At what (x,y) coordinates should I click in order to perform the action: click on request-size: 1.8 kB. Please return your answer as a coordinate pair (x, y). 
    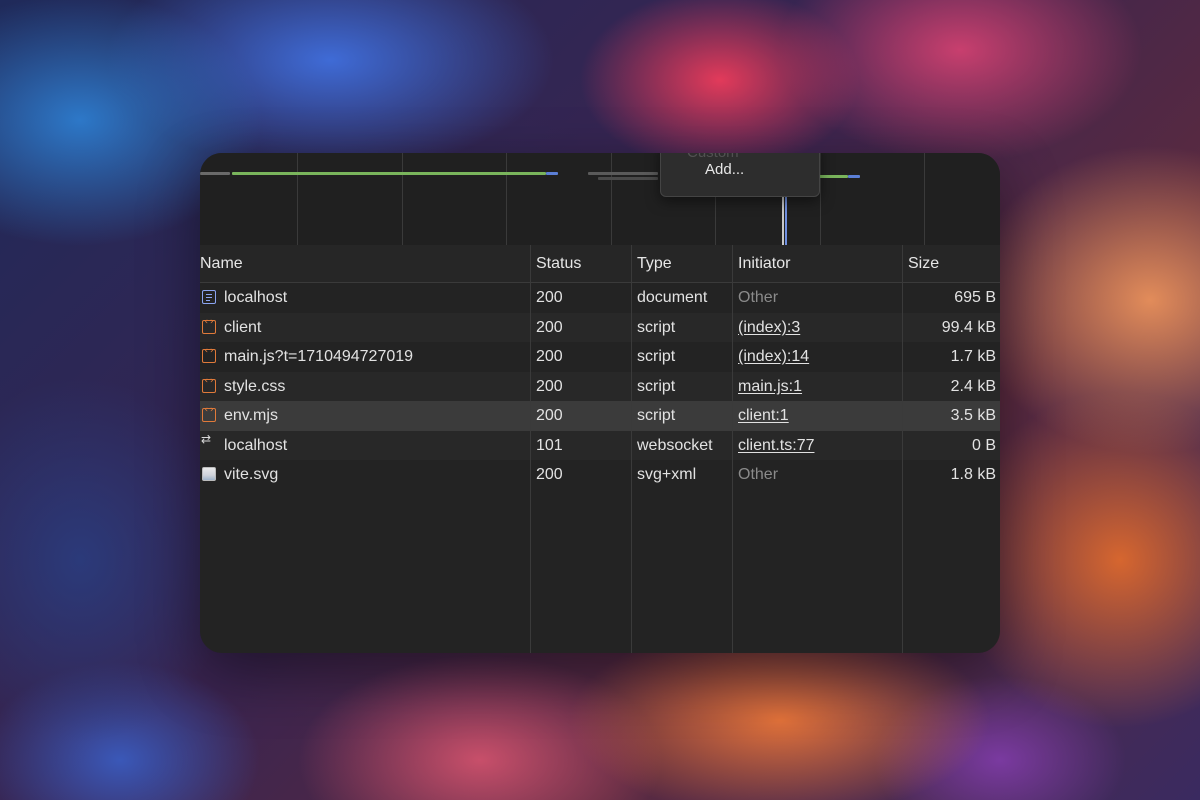
    Looking at the image, I should click on (973, 474).